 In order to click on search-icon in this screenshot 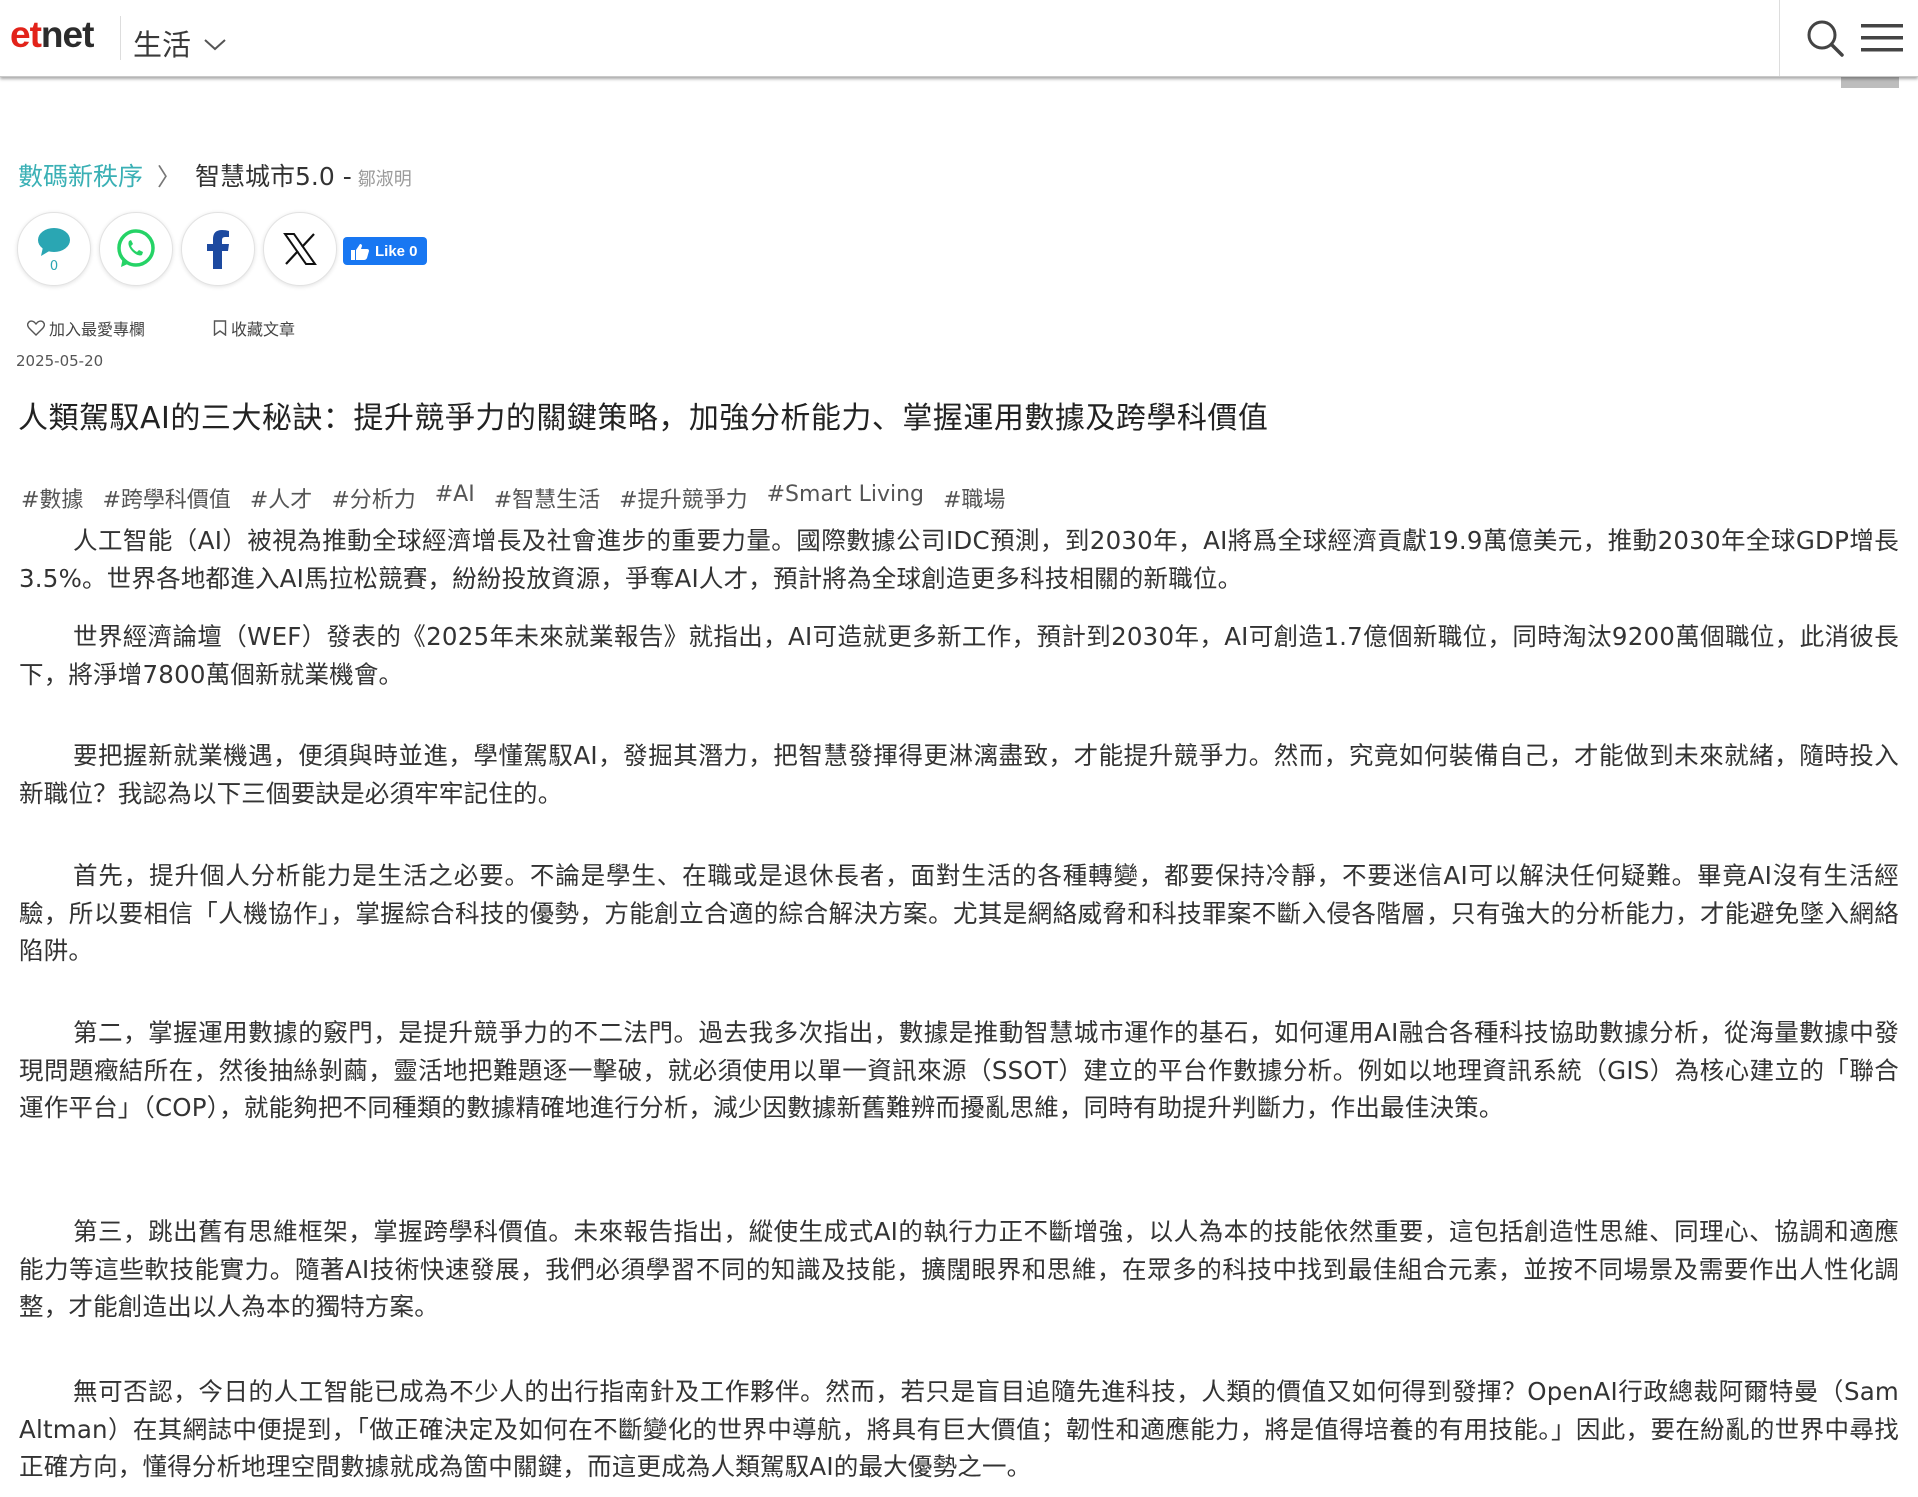, I will do `click(1825, 38)`.